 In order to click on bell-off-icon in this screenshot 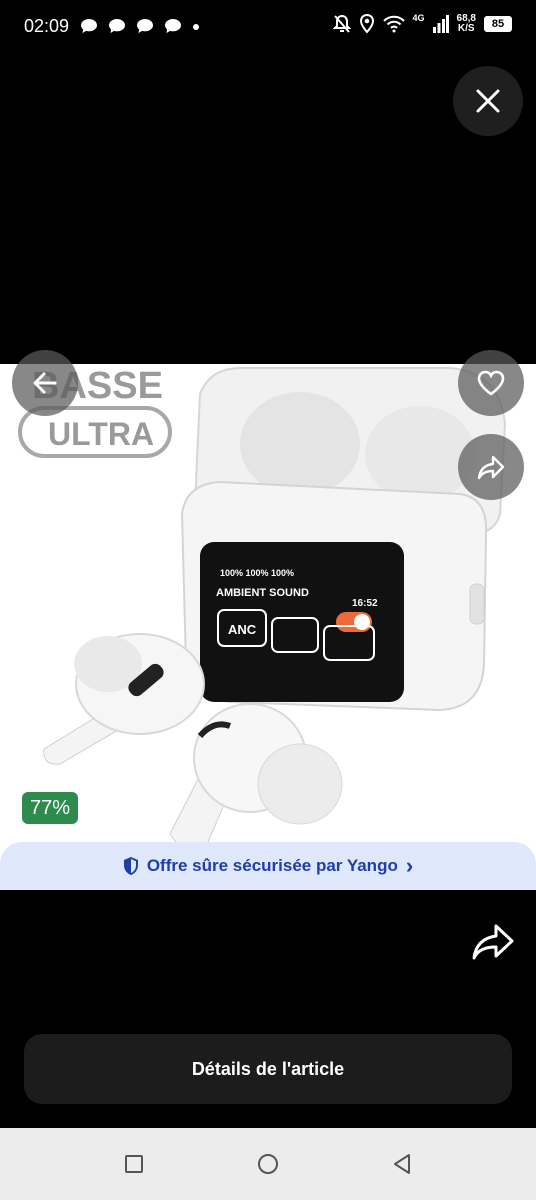, I will do `click(341, 23)`.